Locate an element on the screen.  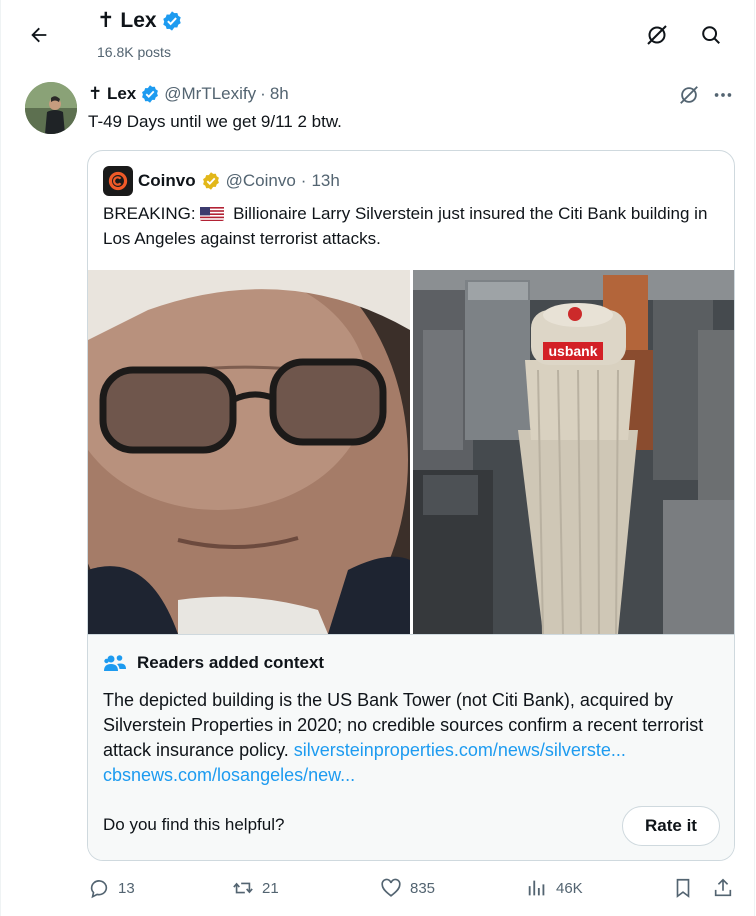
quoted-avatar is located at coordinates (118, 181).